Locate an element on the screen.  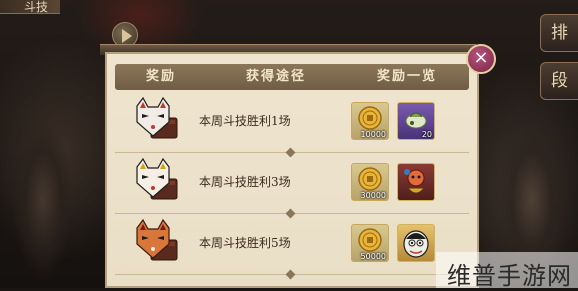
daruma-reward is located at coordinates (416, 243).